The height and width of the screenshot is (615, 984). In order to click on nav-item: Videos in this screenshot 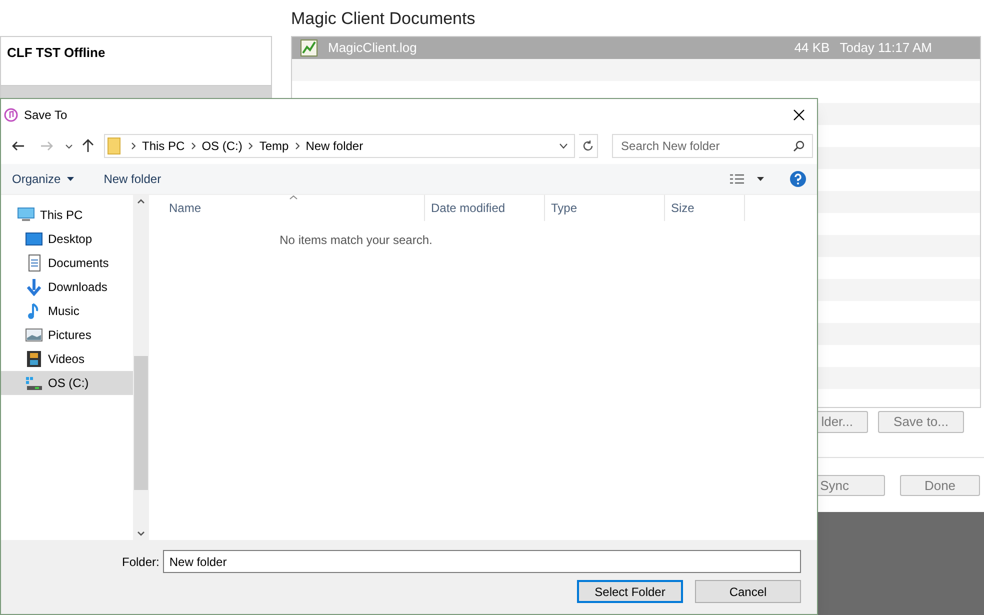, I will do `click(67, 359)`.